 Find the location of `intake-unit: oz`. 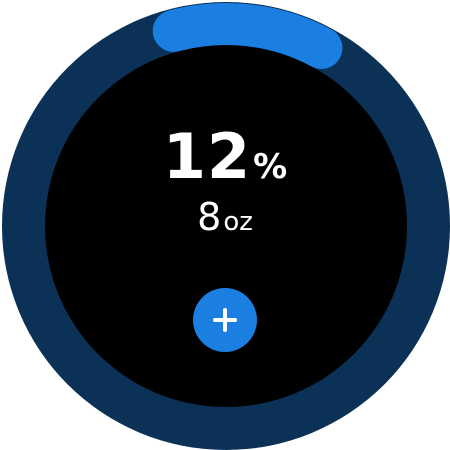

intake-unit: oz is located at coordinates (238, 222).